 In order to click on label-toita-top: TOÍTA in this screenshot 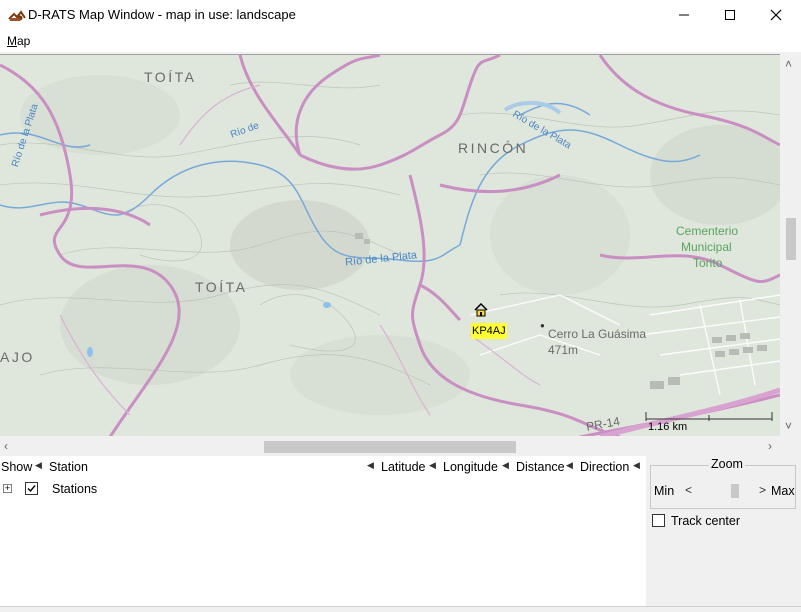, I will do `click(170, 77)`.